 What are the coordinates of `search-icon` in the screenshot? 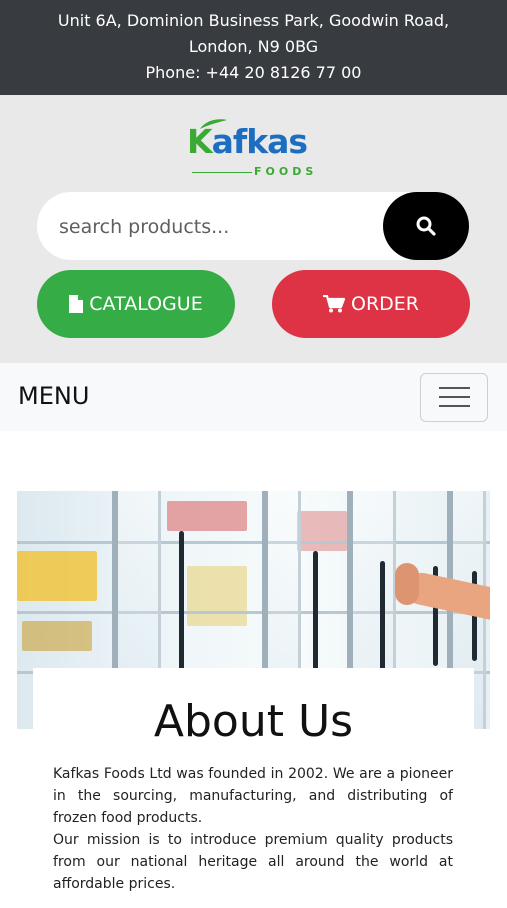 It's located at (426, 226).